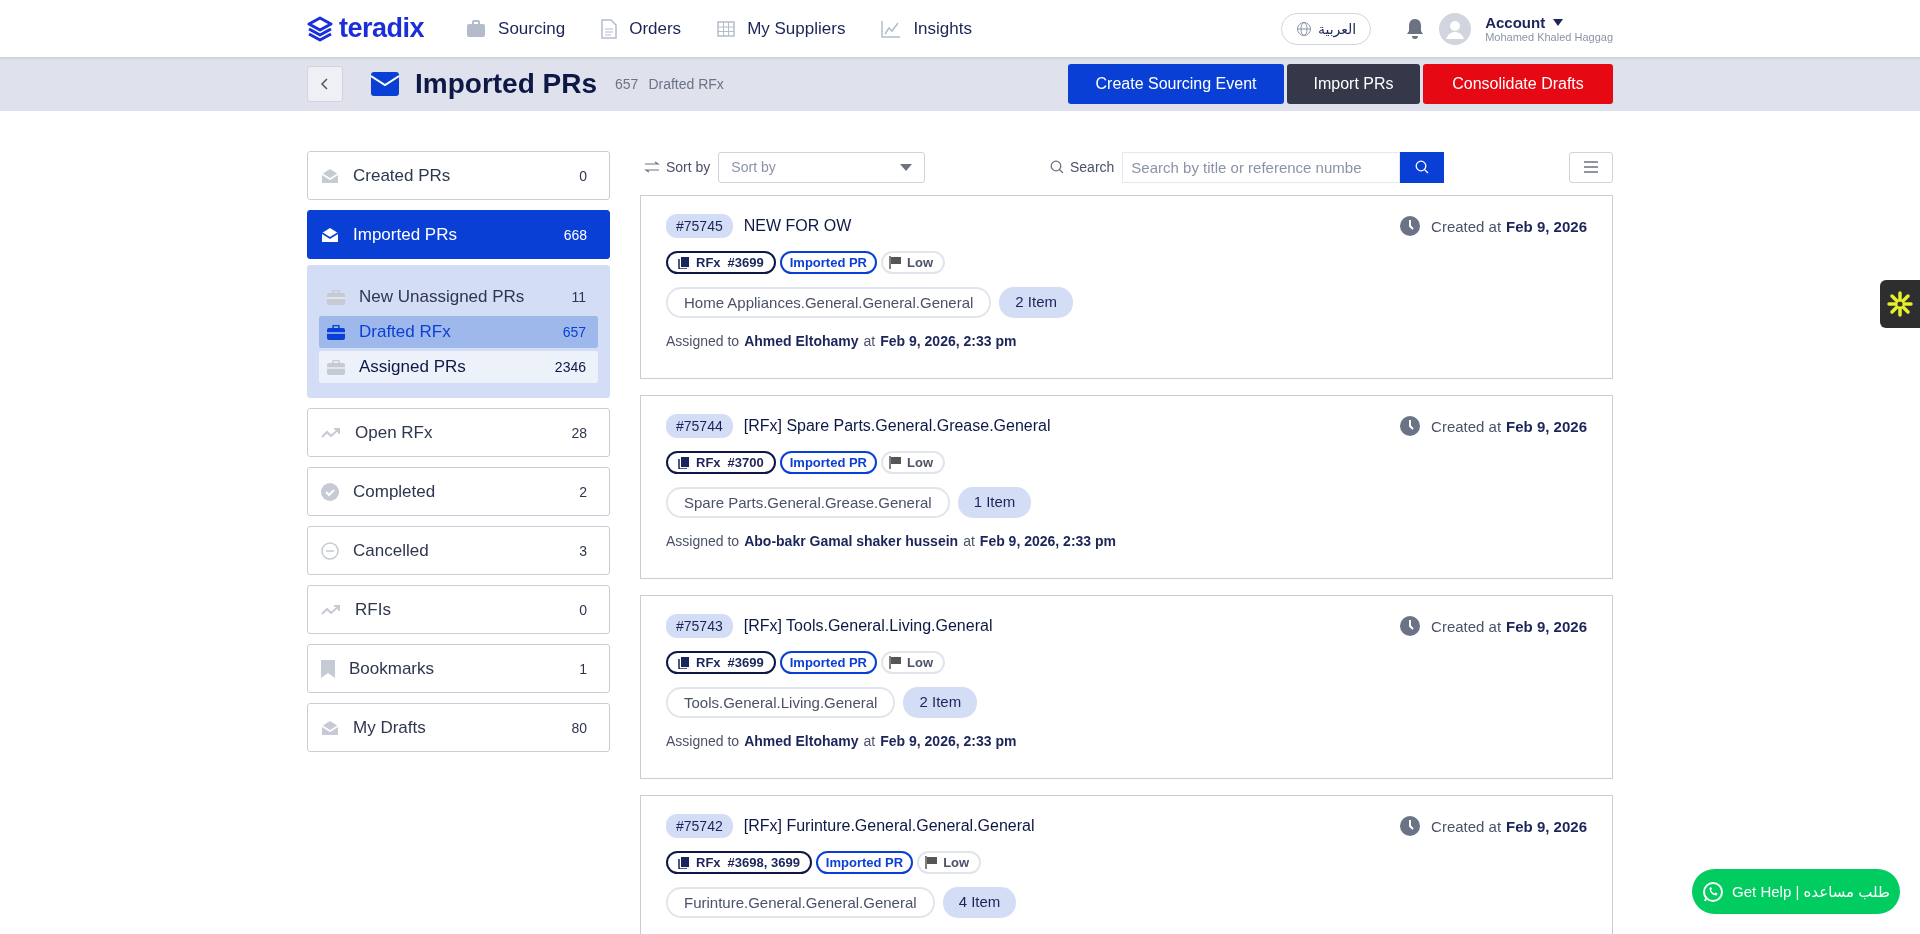  What do you see at coordinates (458, 297) in the screenshot?
I see `submenu-item: New Unassigned PRs 11` at bounding box center [458, 297].